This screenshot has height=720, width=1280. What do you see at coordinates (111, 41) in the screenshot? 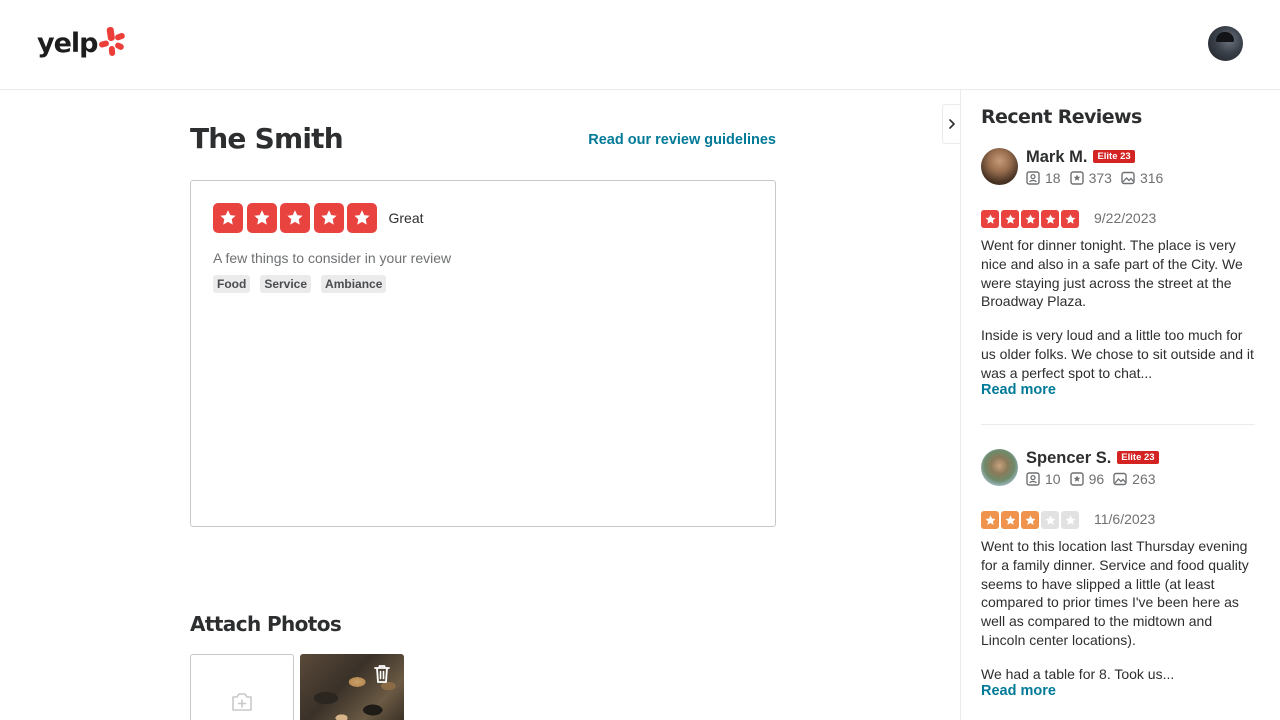
I see `yelp-burst-icon` at bounding box center [111, 41].